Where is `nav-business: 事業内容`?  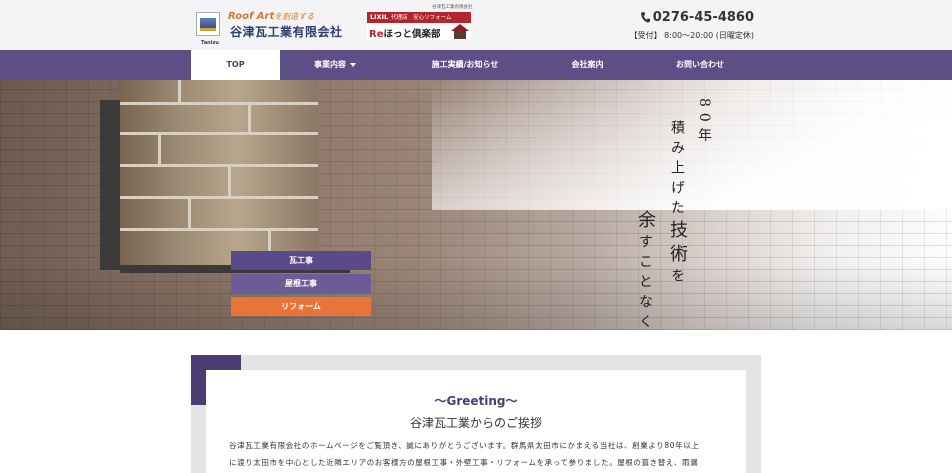
nav-business: 事業内容 is located at coordinates (335, 65).